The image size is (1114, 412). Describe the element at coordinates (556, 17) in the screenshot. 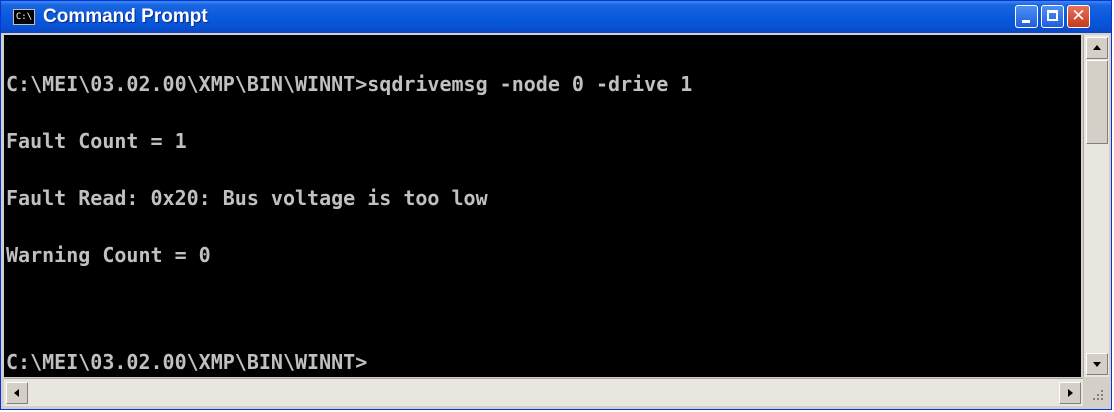

I see `title-bar: C:\ Command Prompt ✕` at that location.